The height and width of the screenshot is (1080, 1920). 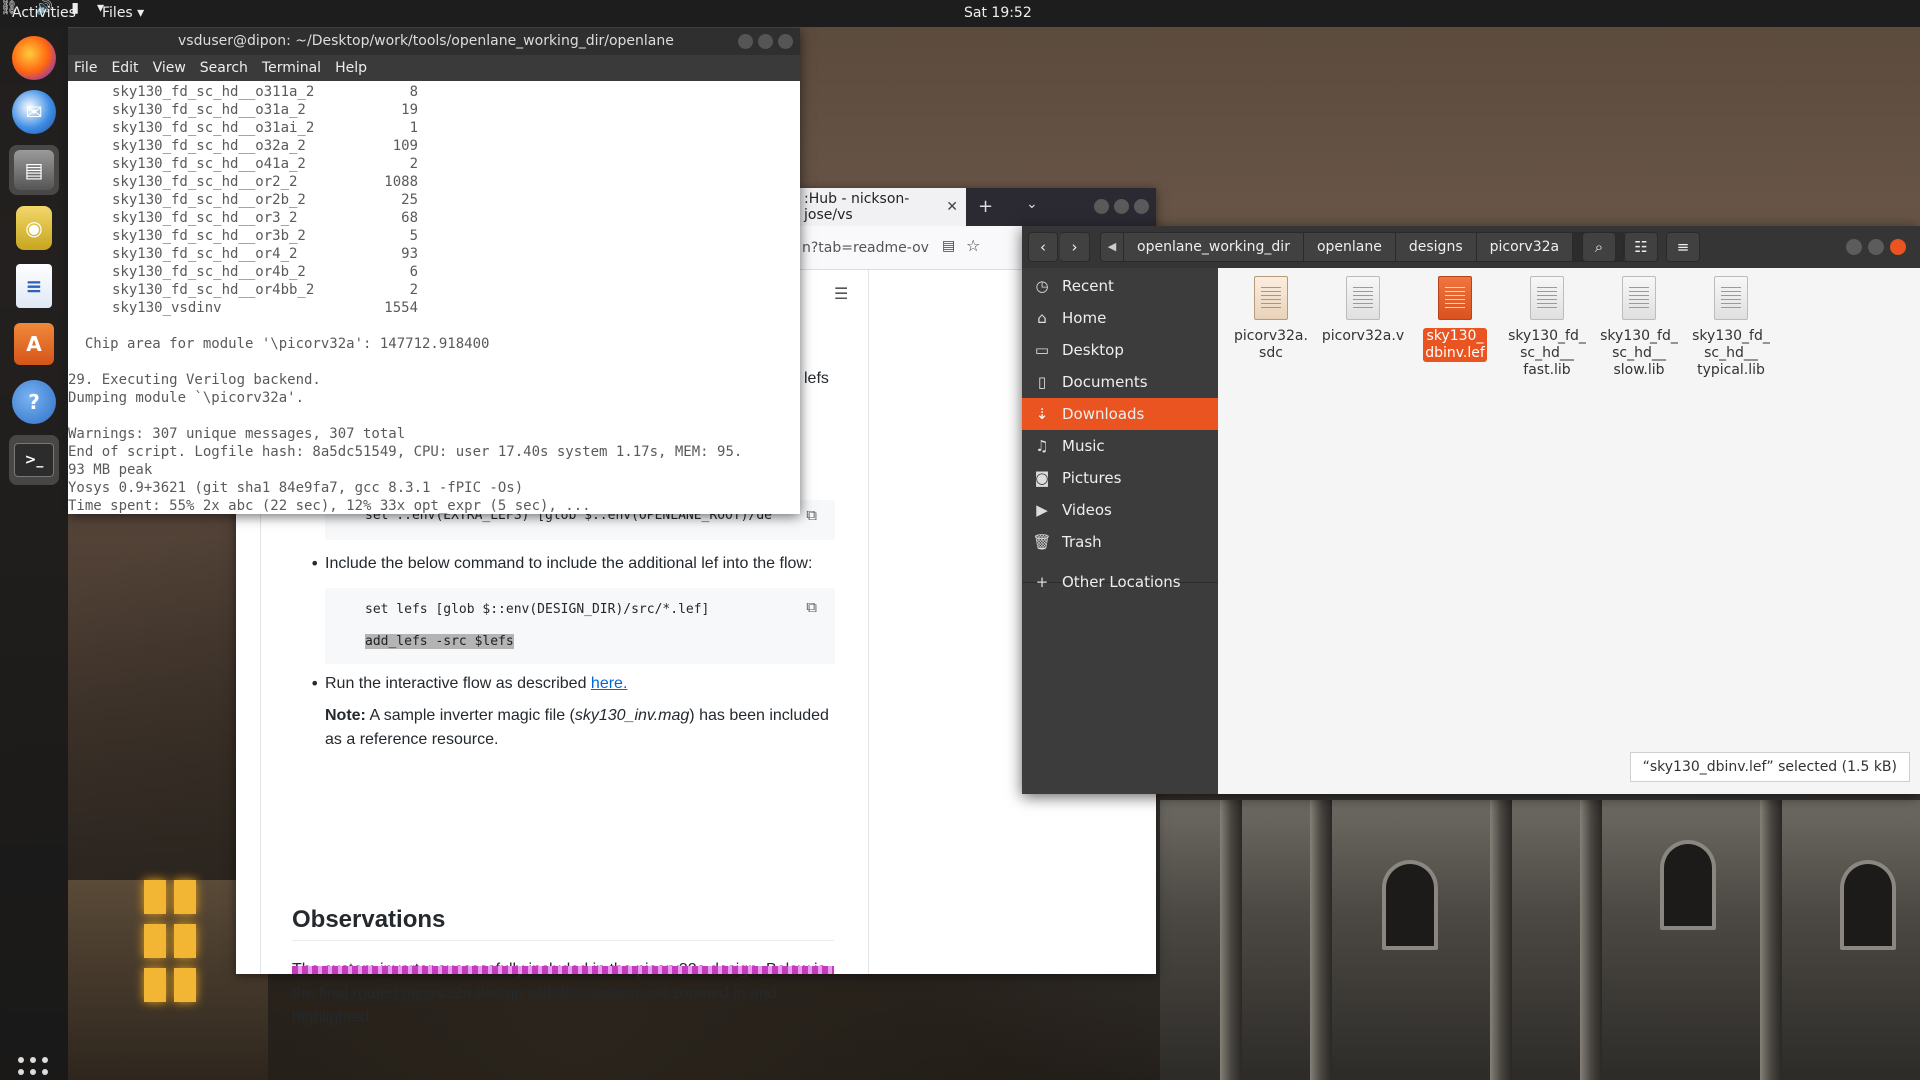 What do you see at coordinates (351, 68) in the screenshot?
I see `menu-help: Help` at bounding box center [351, 68].